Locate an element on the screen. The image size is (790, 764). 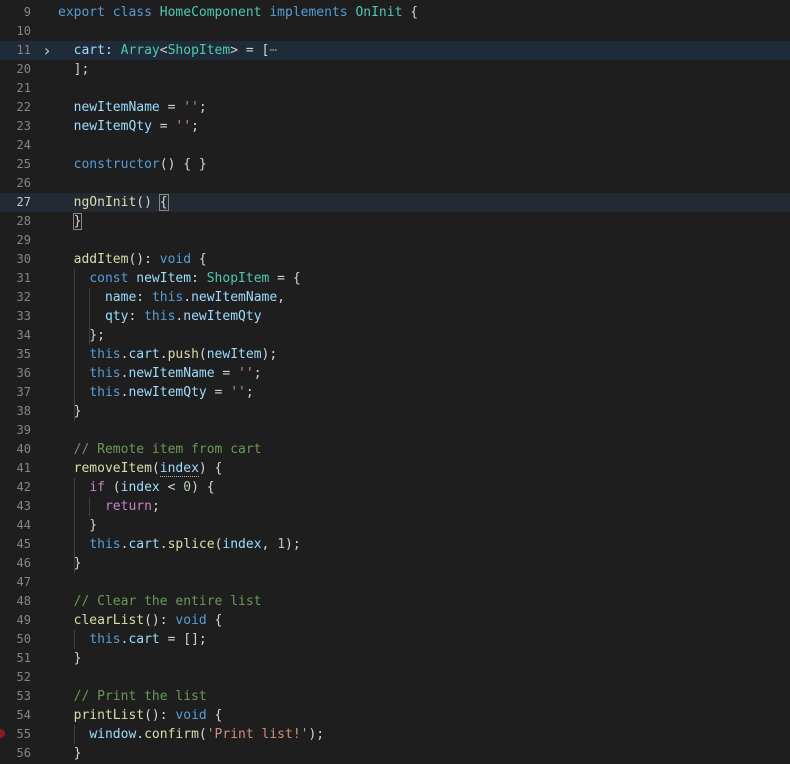
code-line: 31 const newItem: ShopItem = { is located at coordinates (395, 278).